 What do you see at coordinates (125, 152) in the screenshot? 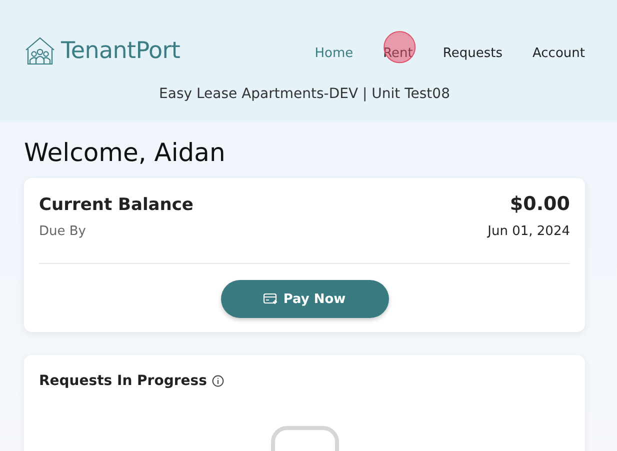
I see `welcome-heading: Welcome, Aidan` at bounding box center [125, 152].